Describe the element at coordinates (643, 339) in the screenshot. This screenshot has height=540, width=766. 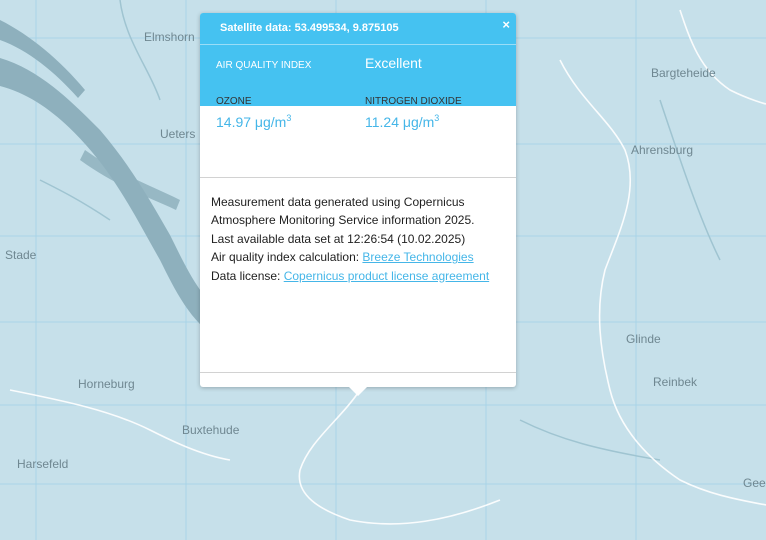
I see `place-label-glinde: Glinde` at that location.